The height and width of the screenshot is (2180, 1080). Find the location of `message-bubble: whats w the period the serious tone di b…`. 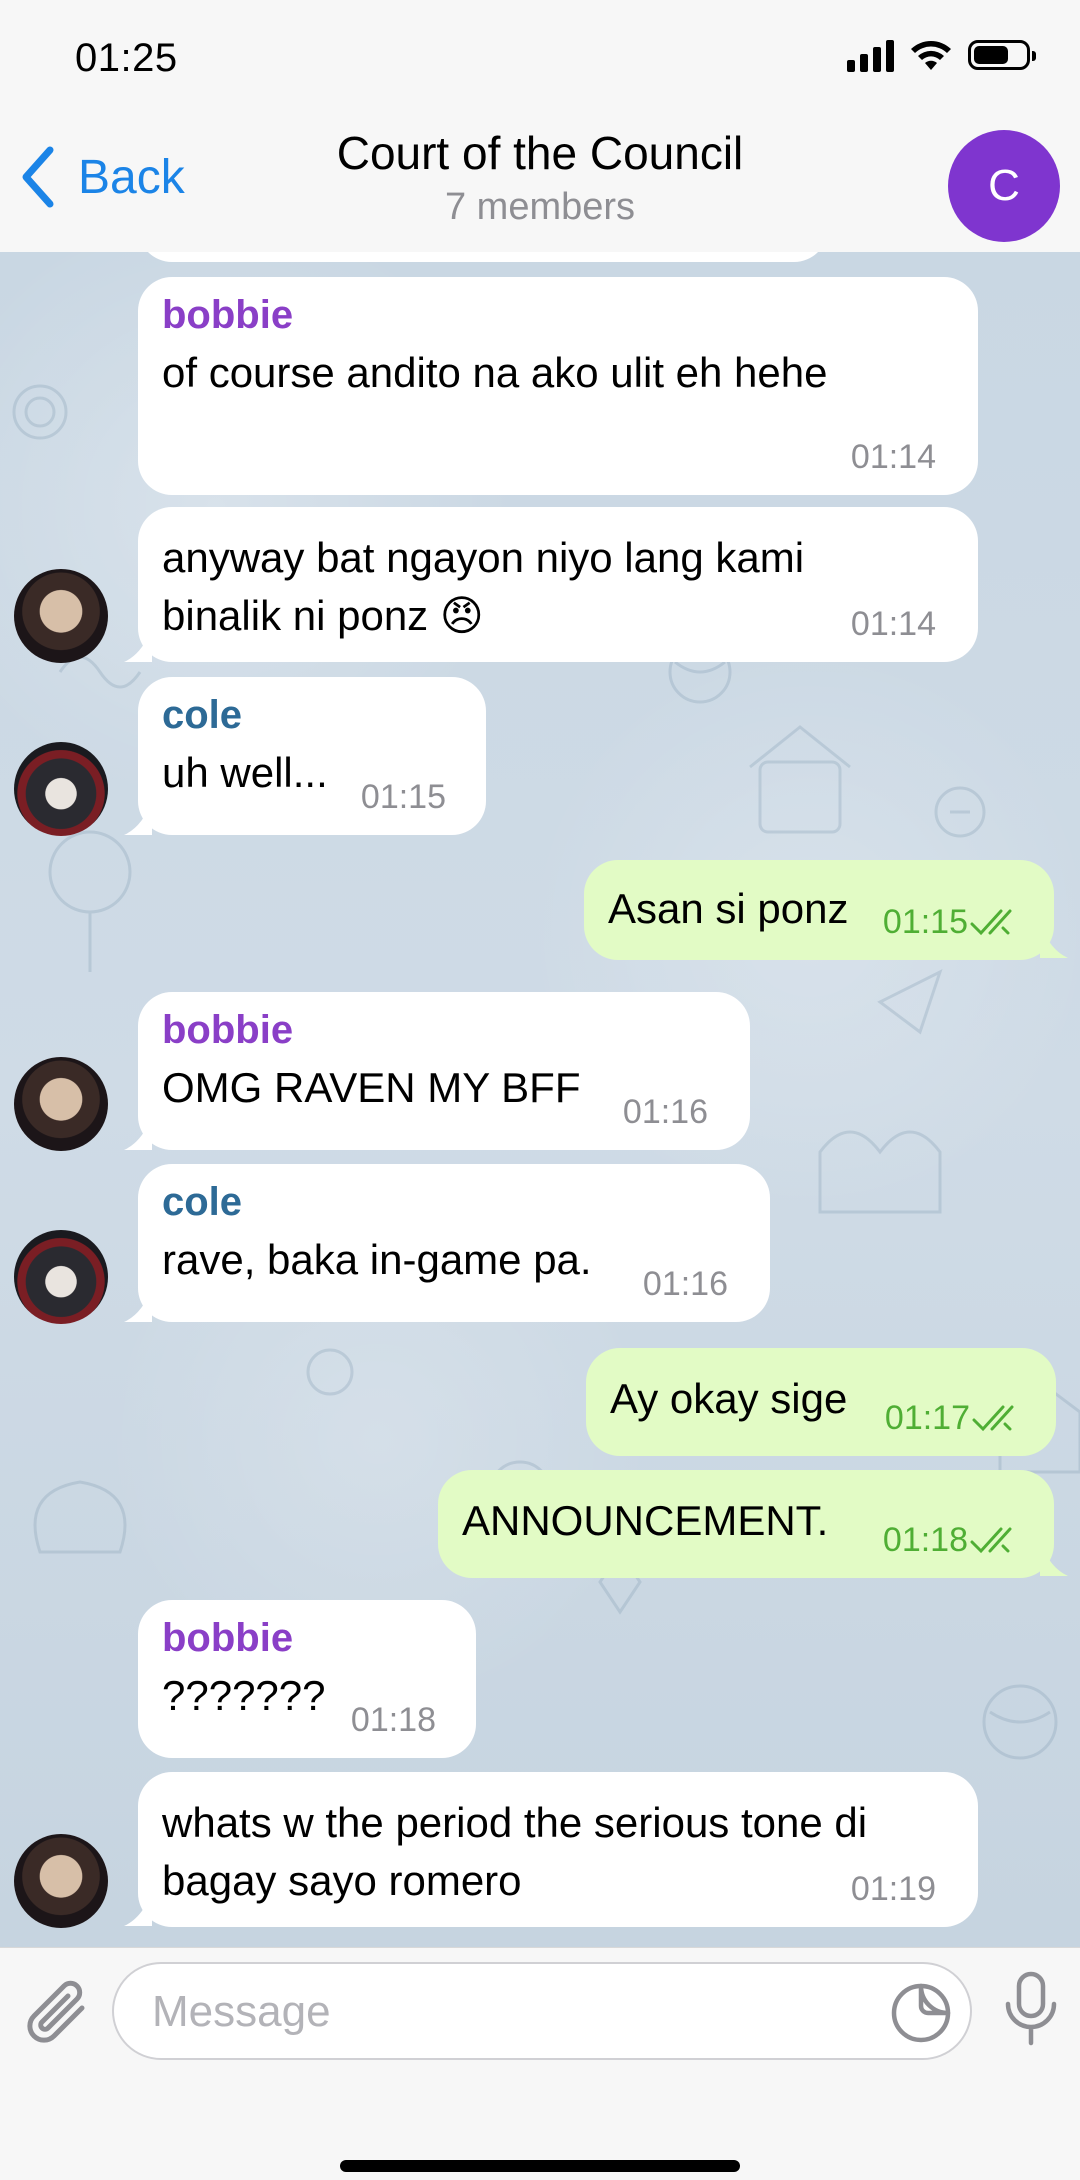

message-bubble: whats w the period the serious tone di b… is located at coordinates (558, 1849).